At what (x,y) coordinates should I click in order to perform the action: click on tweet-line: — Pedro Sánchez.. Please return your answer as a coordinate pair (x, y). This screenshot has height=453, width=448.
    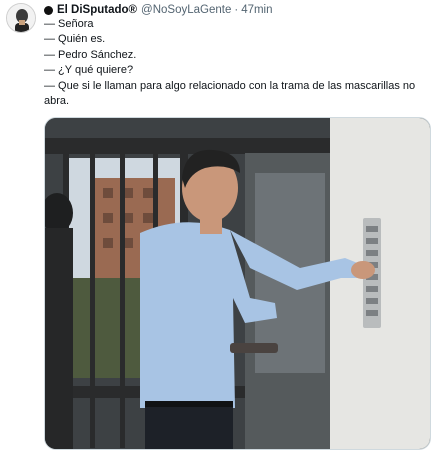
    Looking at the image, I should click on (90, 54).